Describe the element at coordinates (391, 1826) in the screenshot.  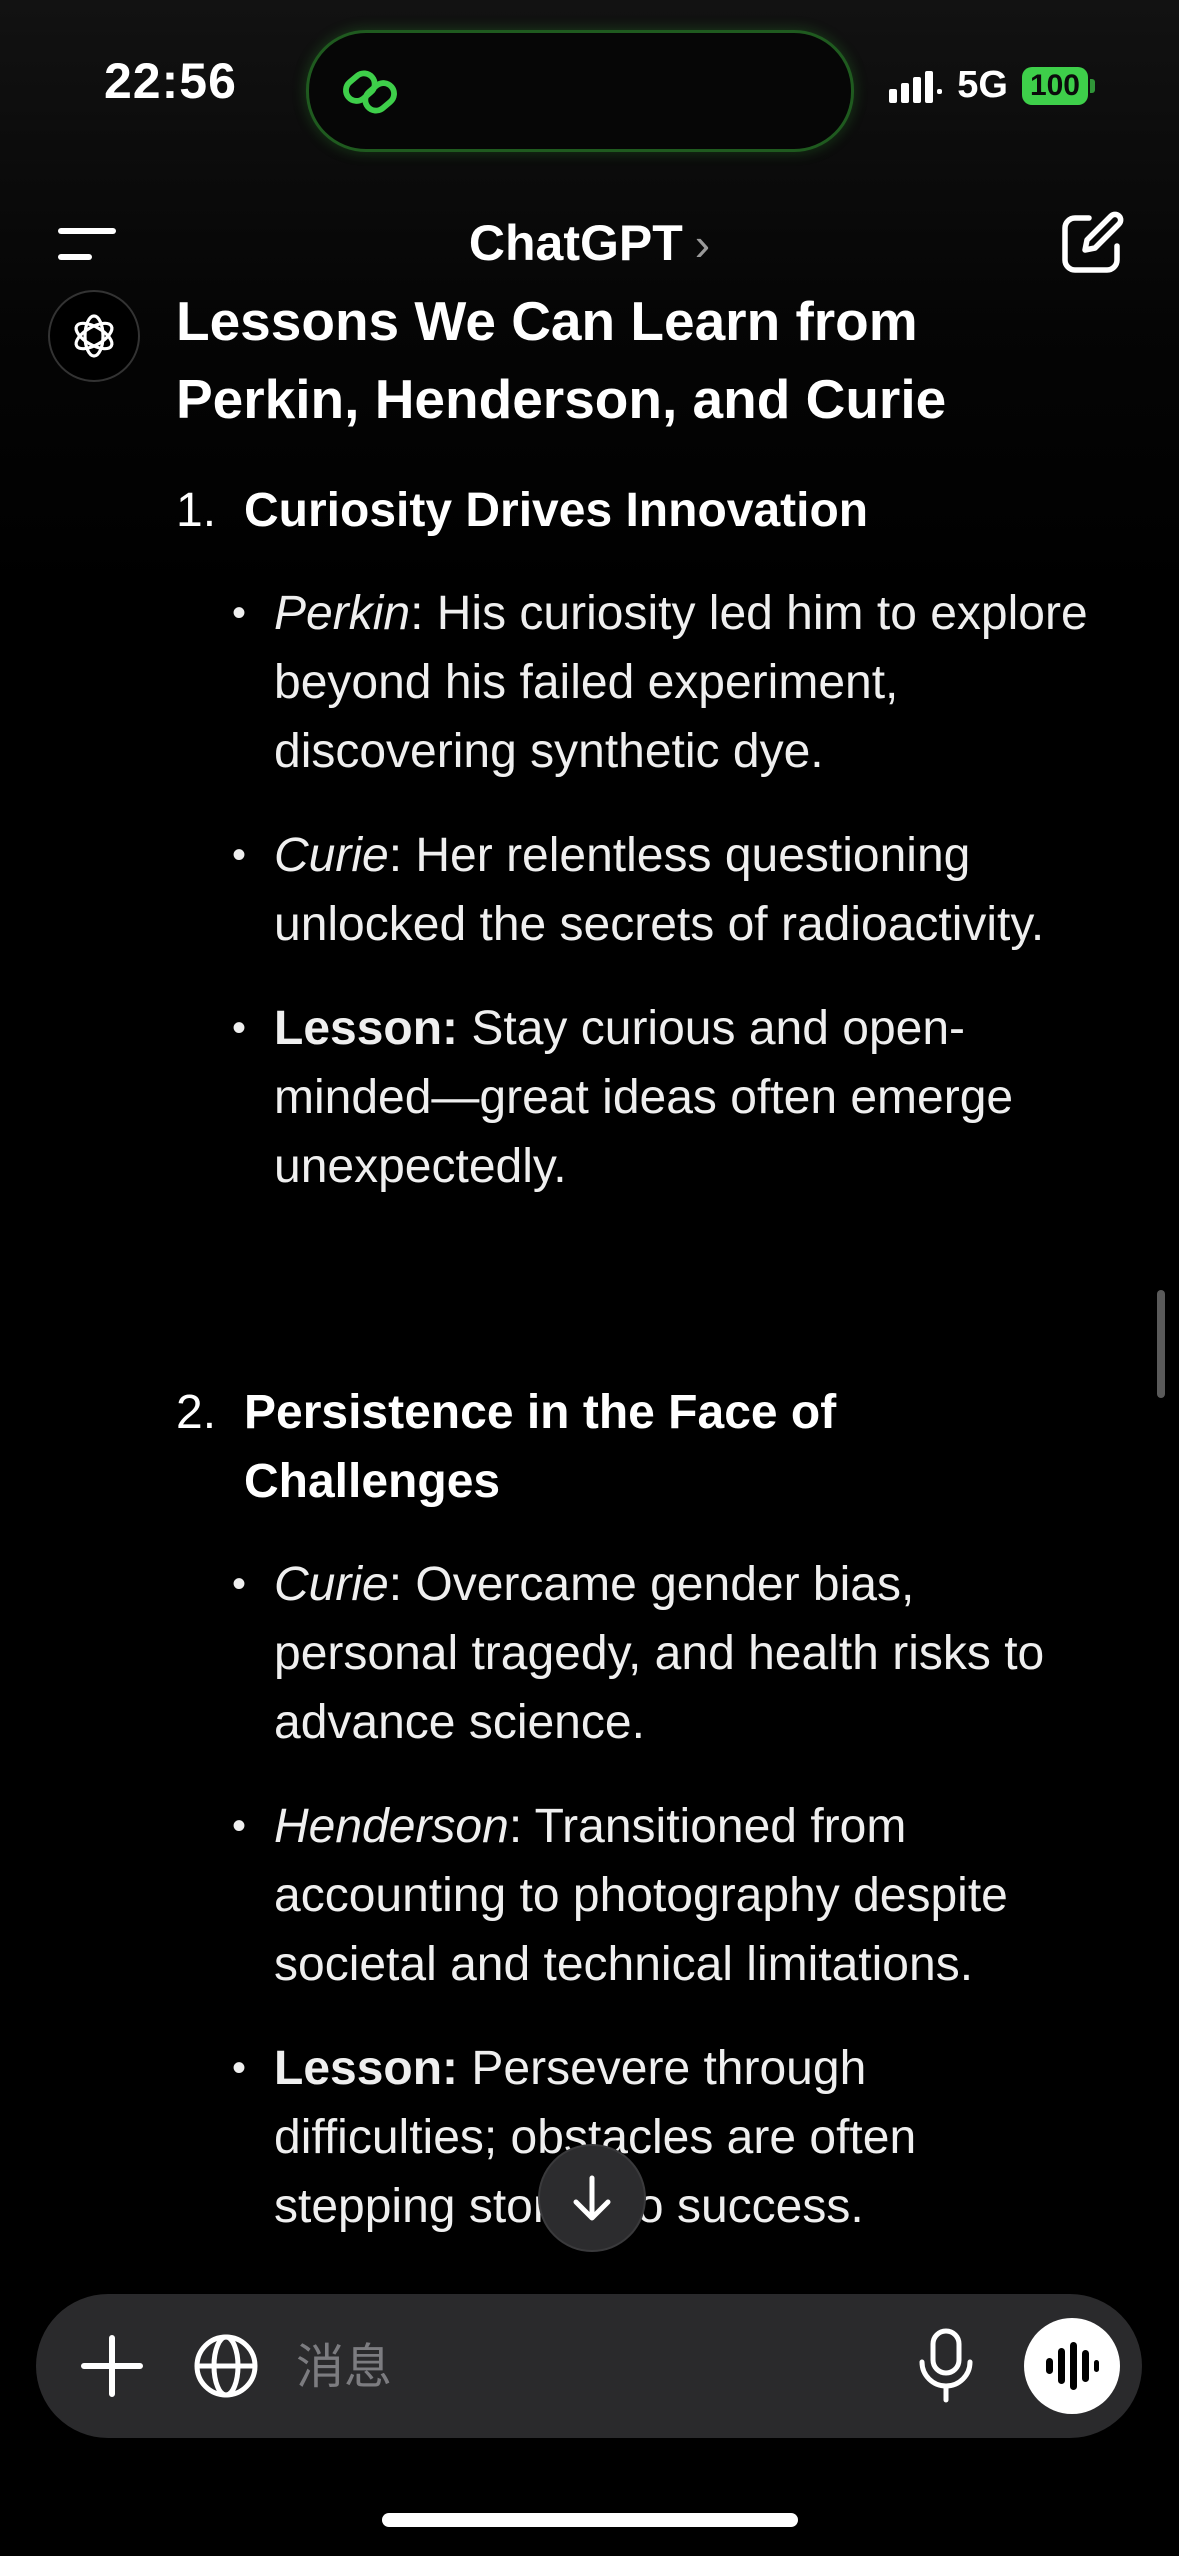
I see `bullet-lead: Henderson` at that location.